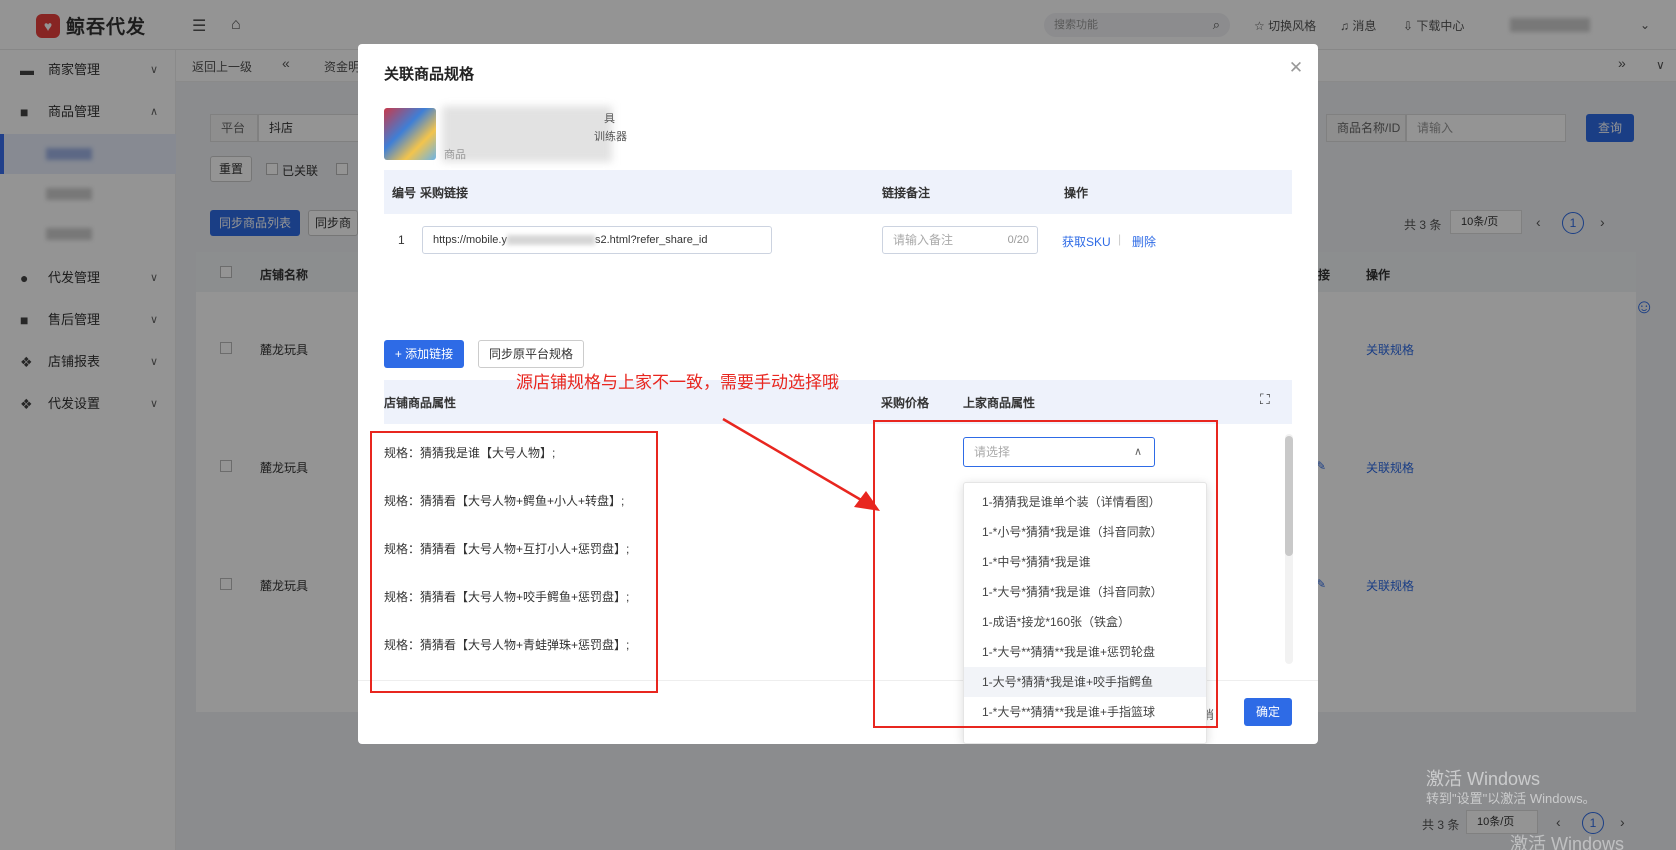 The image size is (1676, 850). What do you see at coordinates (1265, 399) in the screenshot?
I see `fullscreen-icon: ⛶` at bounding box center [1265, 399].